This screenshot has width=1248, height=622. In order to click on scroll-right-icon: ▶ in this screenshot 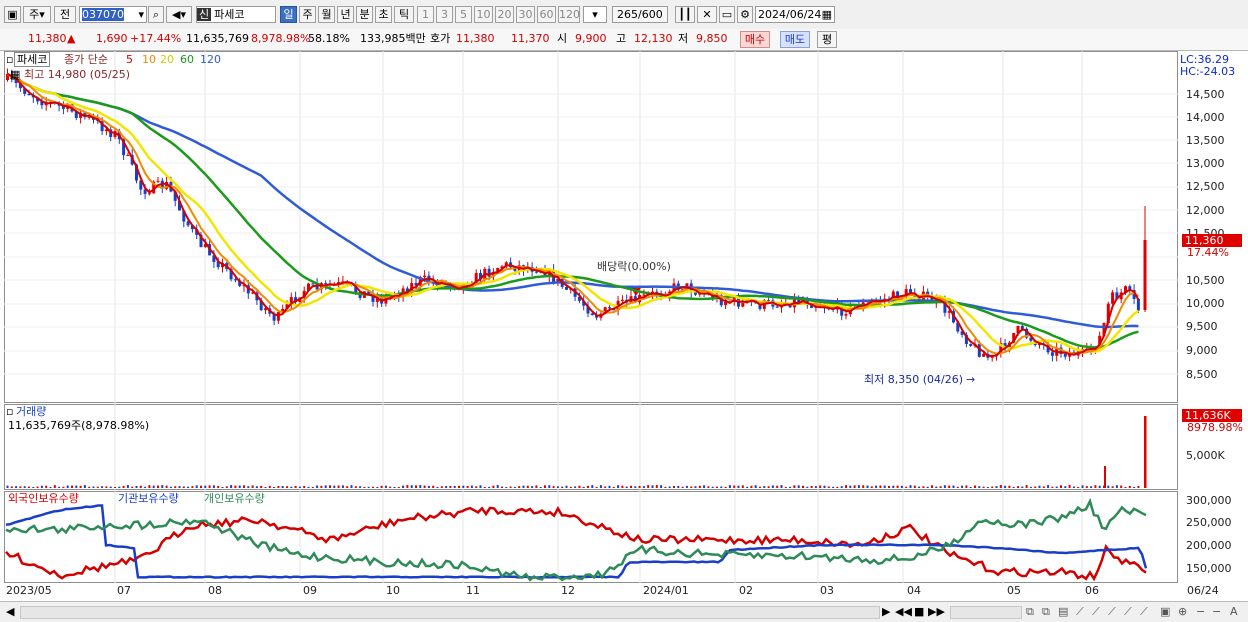, I will do `click(886, 612)`.